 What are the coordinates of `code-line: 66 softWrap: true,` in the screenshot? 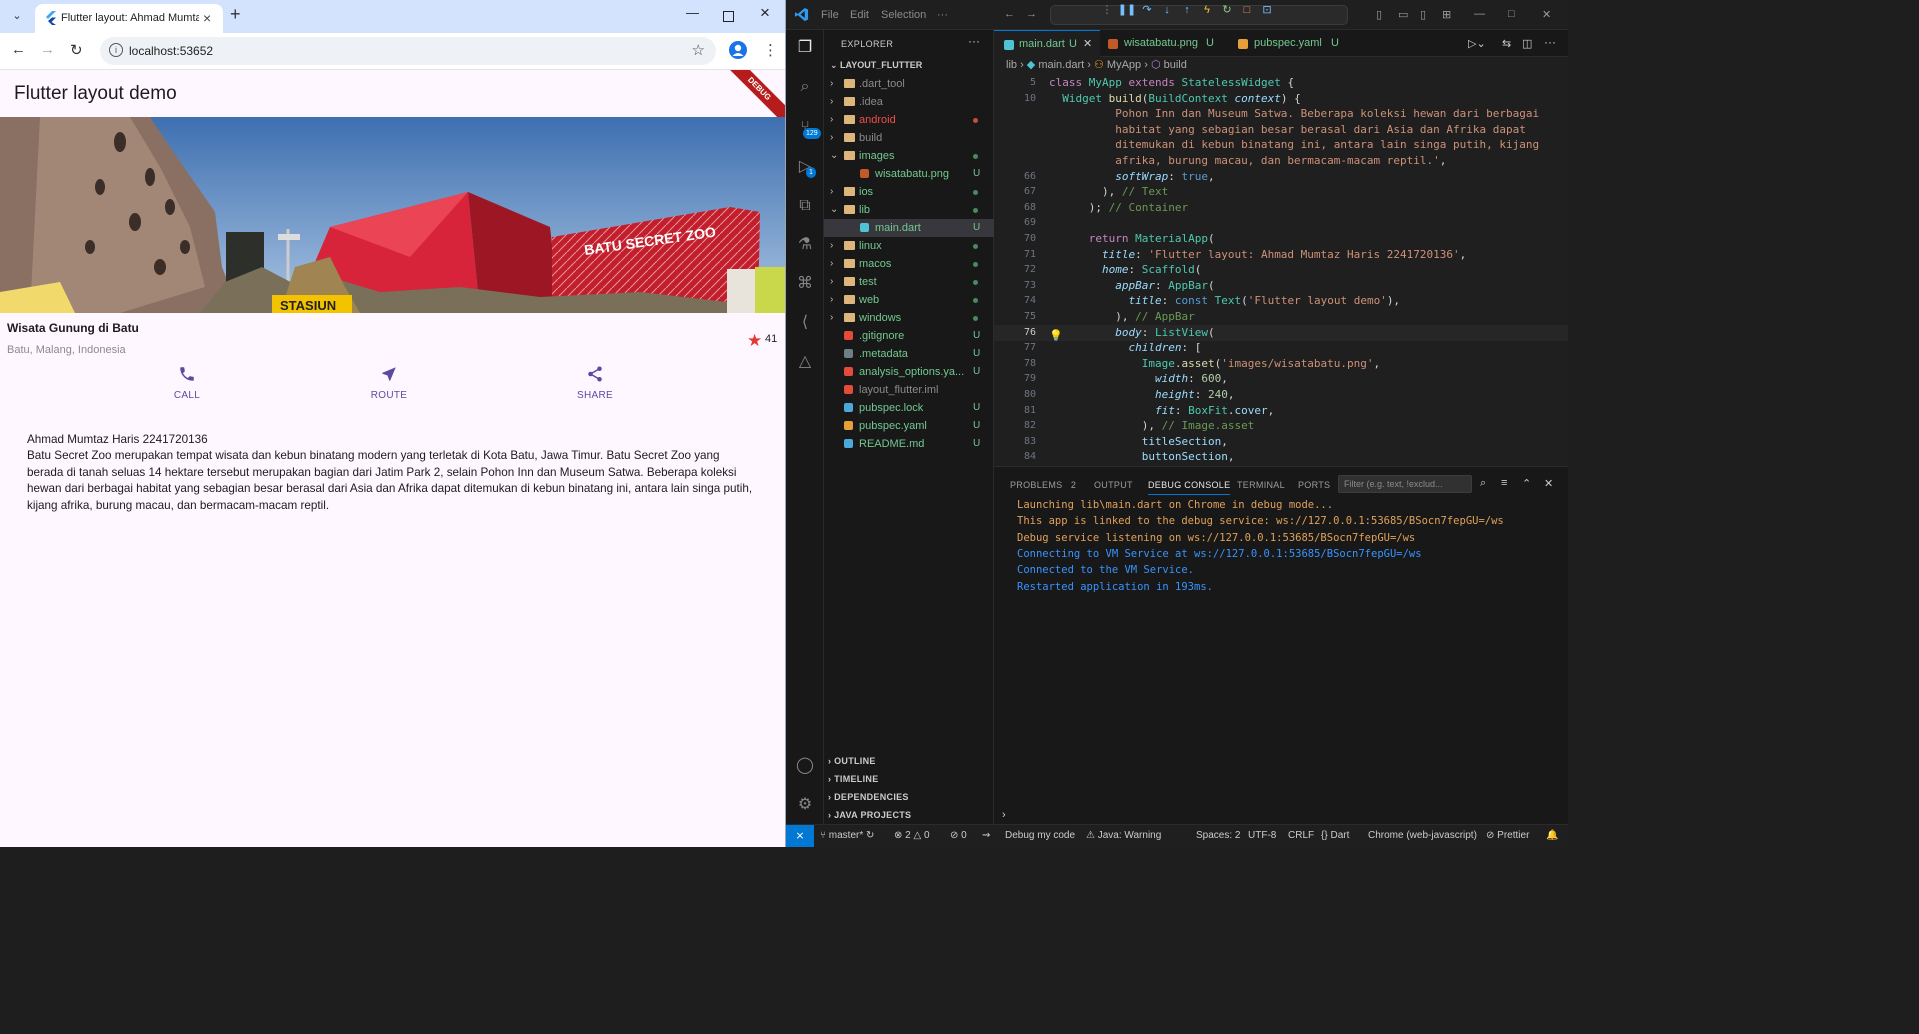 It's located at (1281, 177).